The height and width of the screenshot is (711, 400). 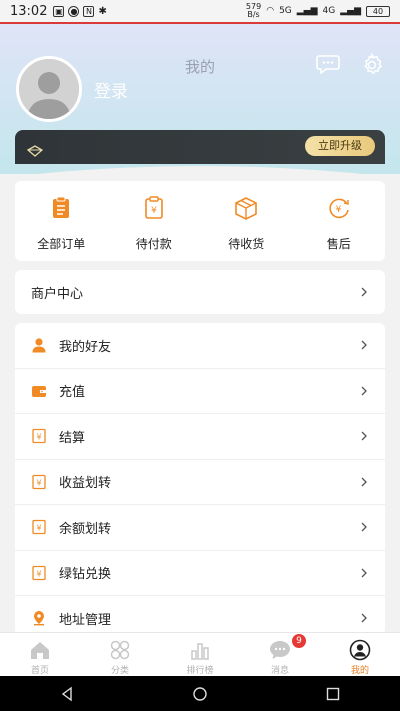 What do you see at coordinates (89, 11) in the screenshot?
I see `nfc-icon: N` at bounding box center [89, 11].